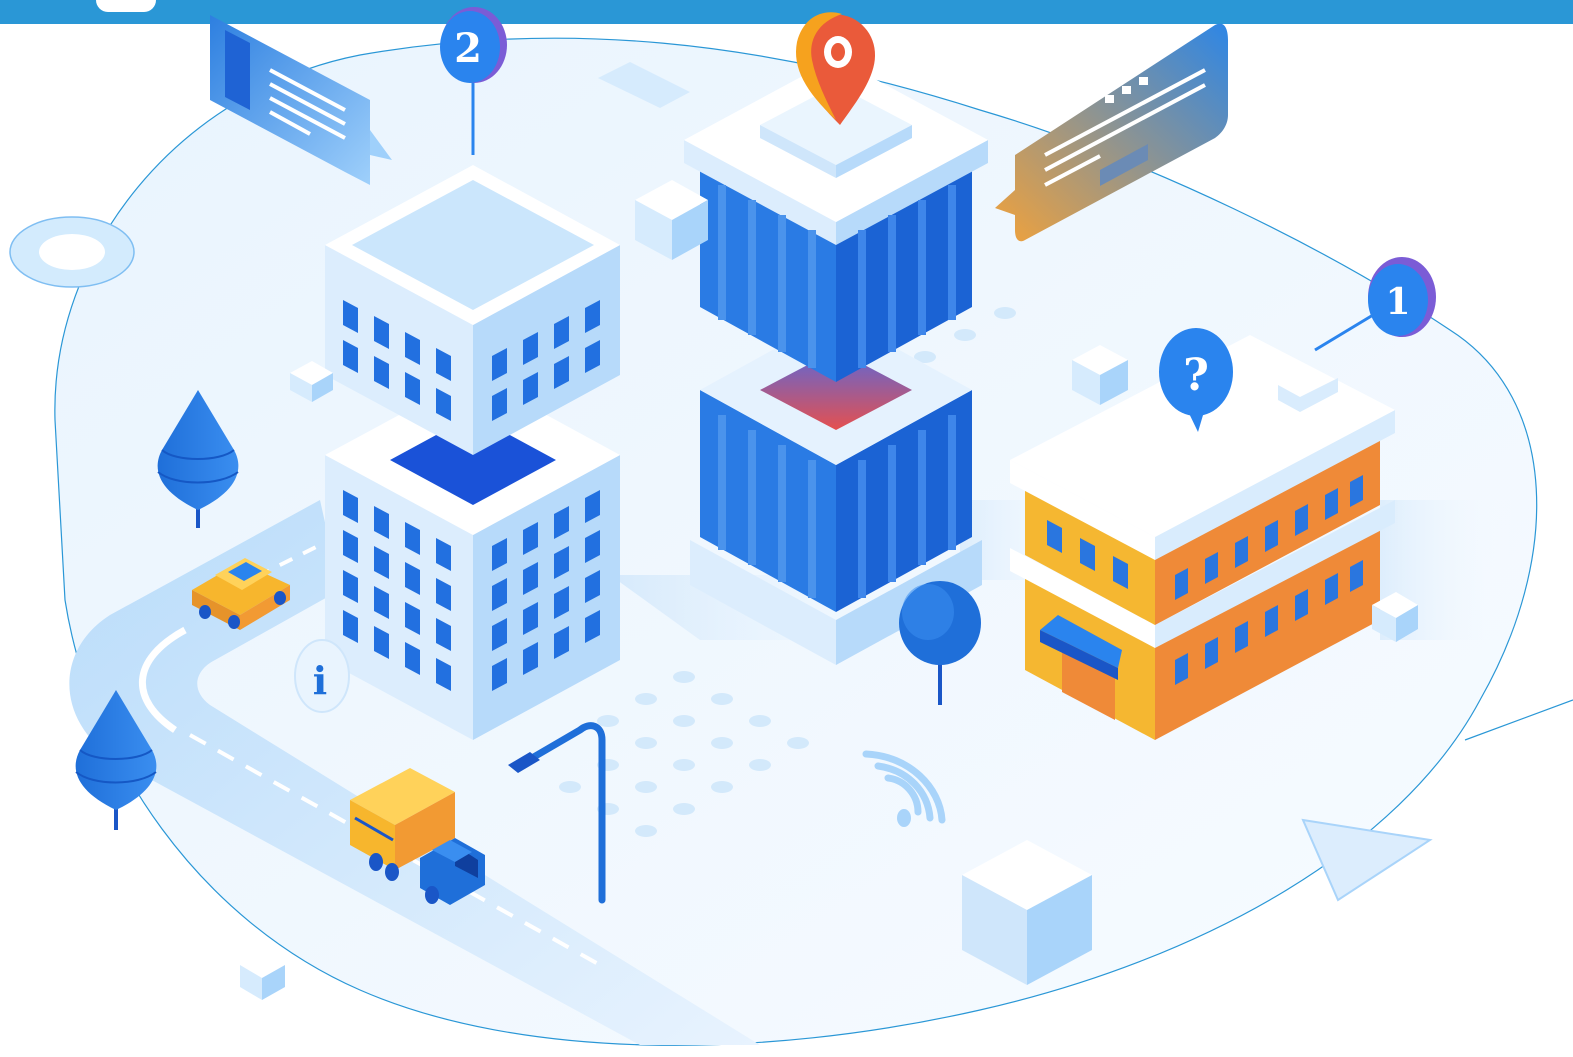  I want to click on info-icon: i, so click(322, 676).